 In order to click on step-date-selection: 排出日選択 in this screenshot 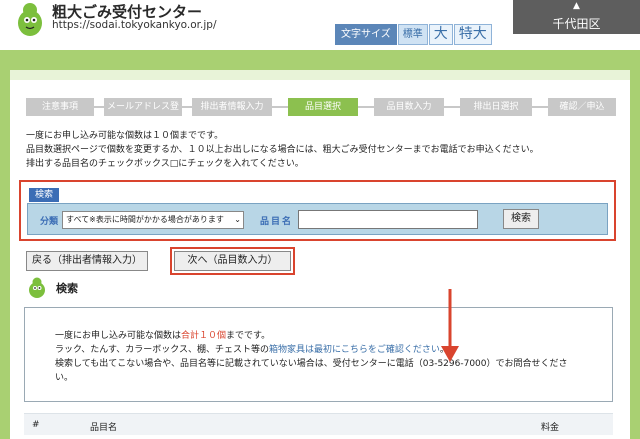, I will do `click(496, 107)`.